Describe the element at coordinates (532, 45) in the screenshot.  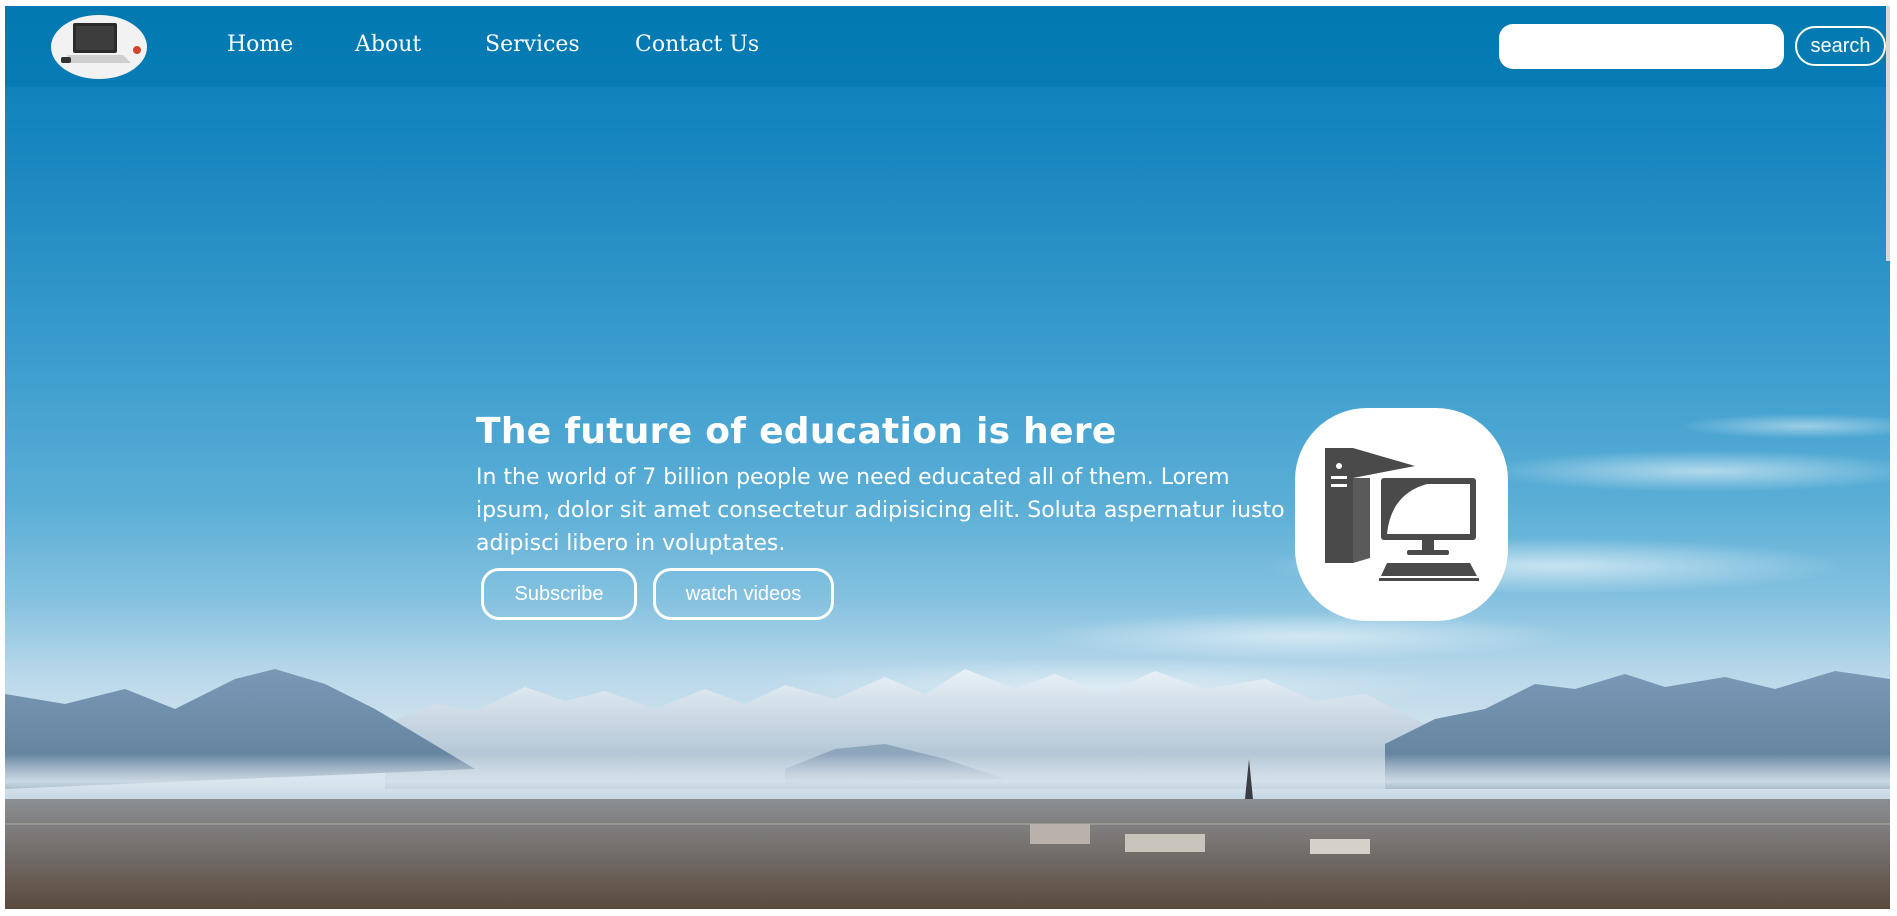
I see `nav-services-link: Services` at that location.